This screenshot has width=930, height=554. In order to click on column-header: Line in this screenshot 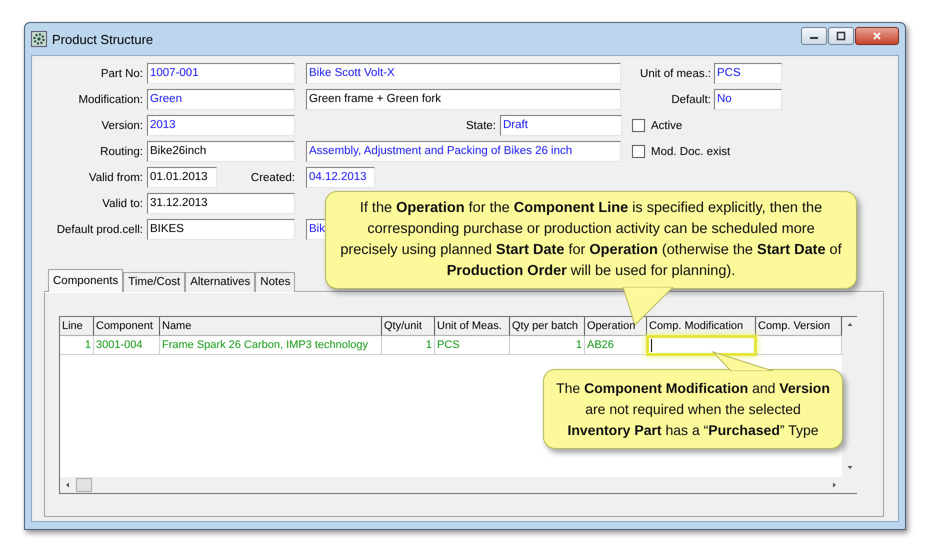, I will do `click(77, 326)`.